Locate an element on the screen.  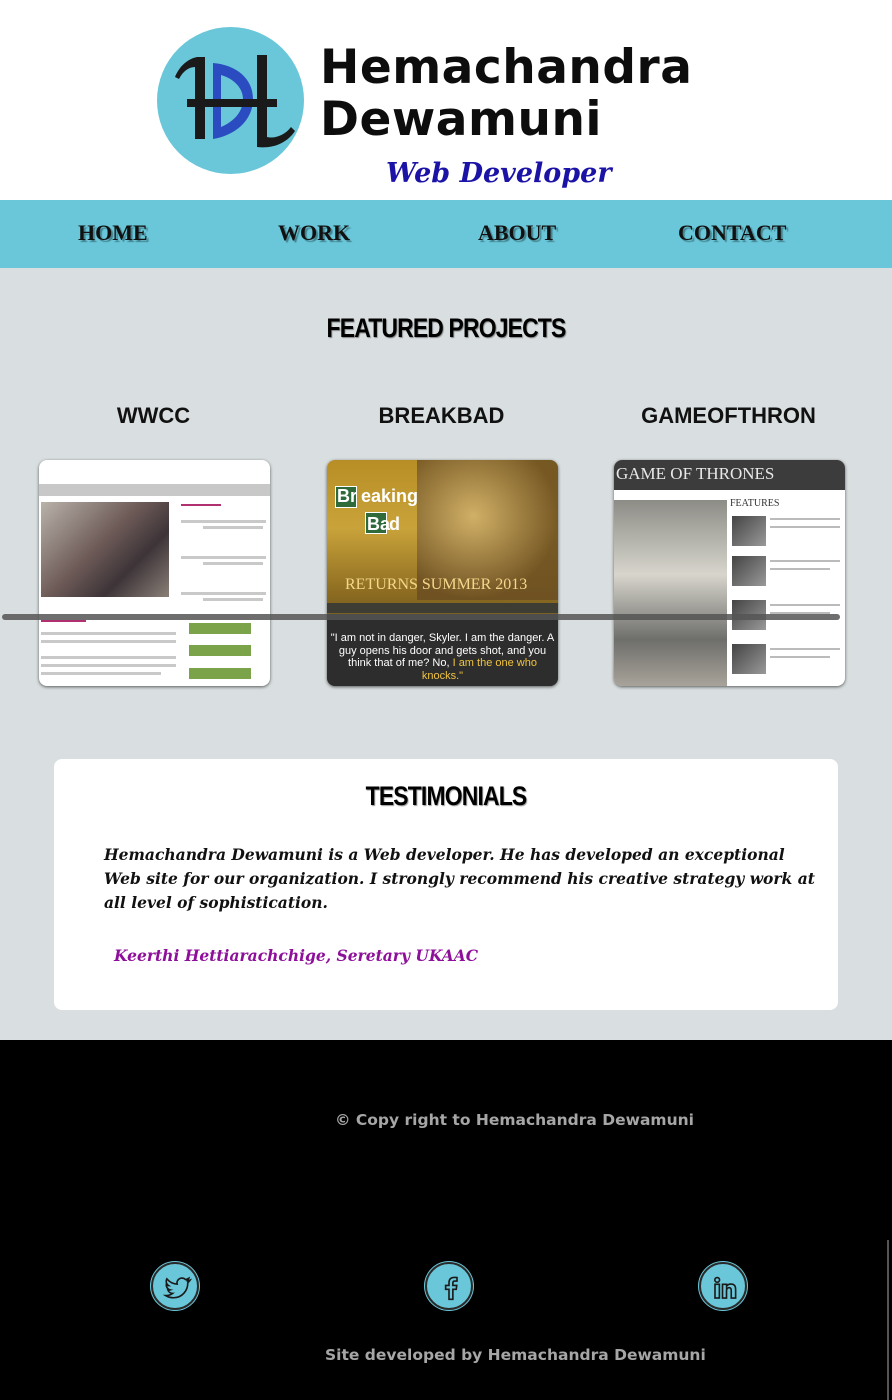
twitter-icon is located at coordinates (177, 1287).